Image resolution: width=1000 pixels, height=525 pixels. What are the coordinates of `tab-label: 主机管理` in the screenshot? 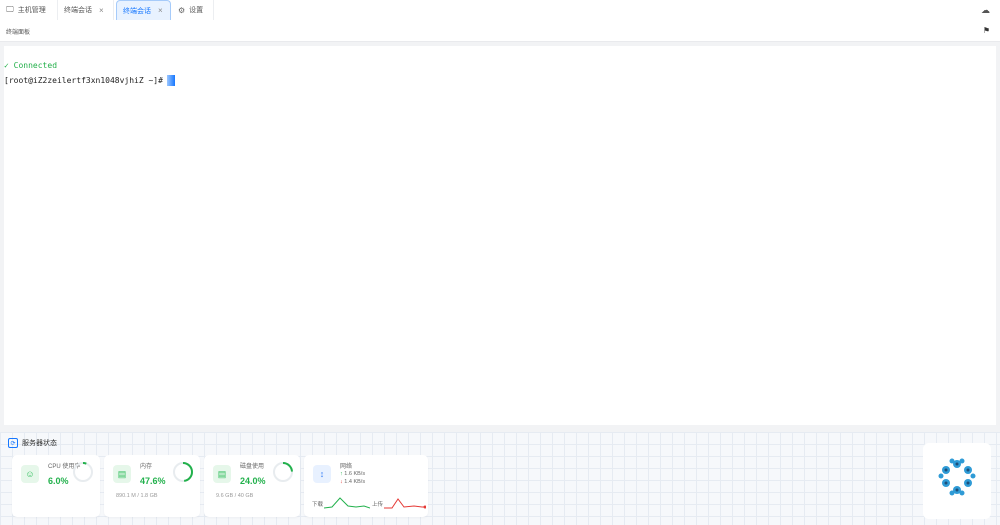 It's located at (31, 10).